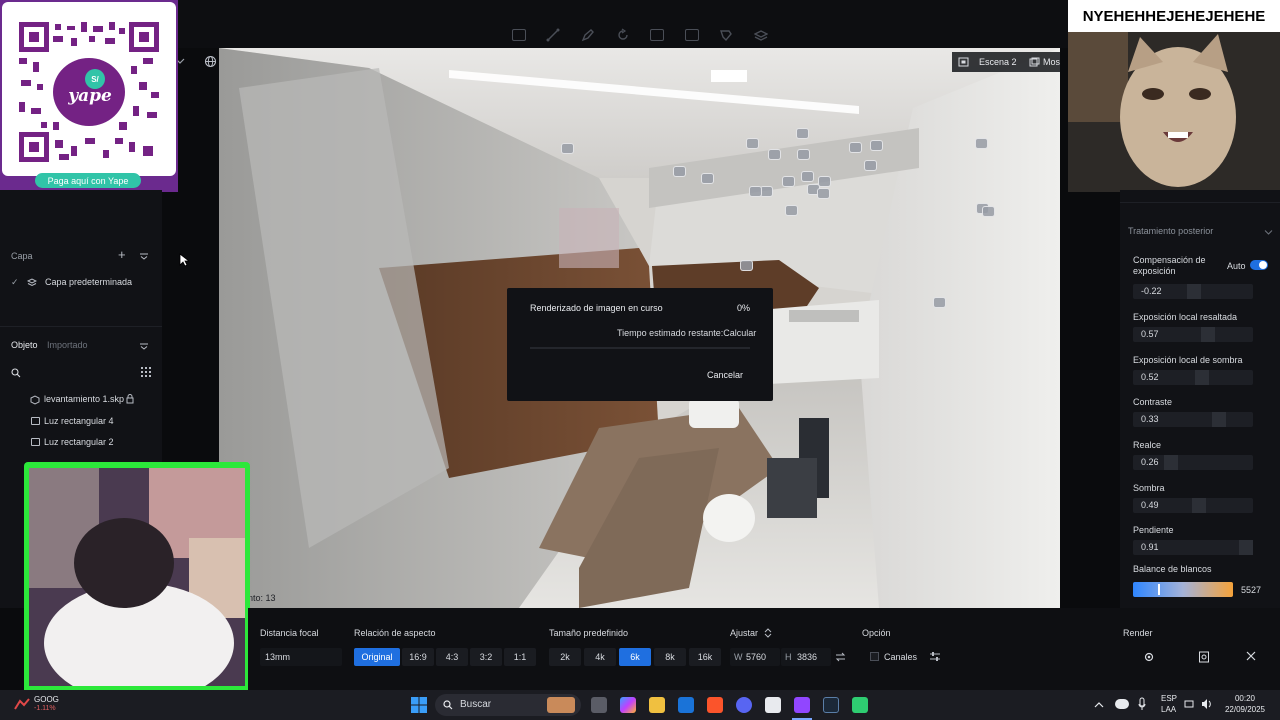  I want to click on close-icon, so click(1251, 656).